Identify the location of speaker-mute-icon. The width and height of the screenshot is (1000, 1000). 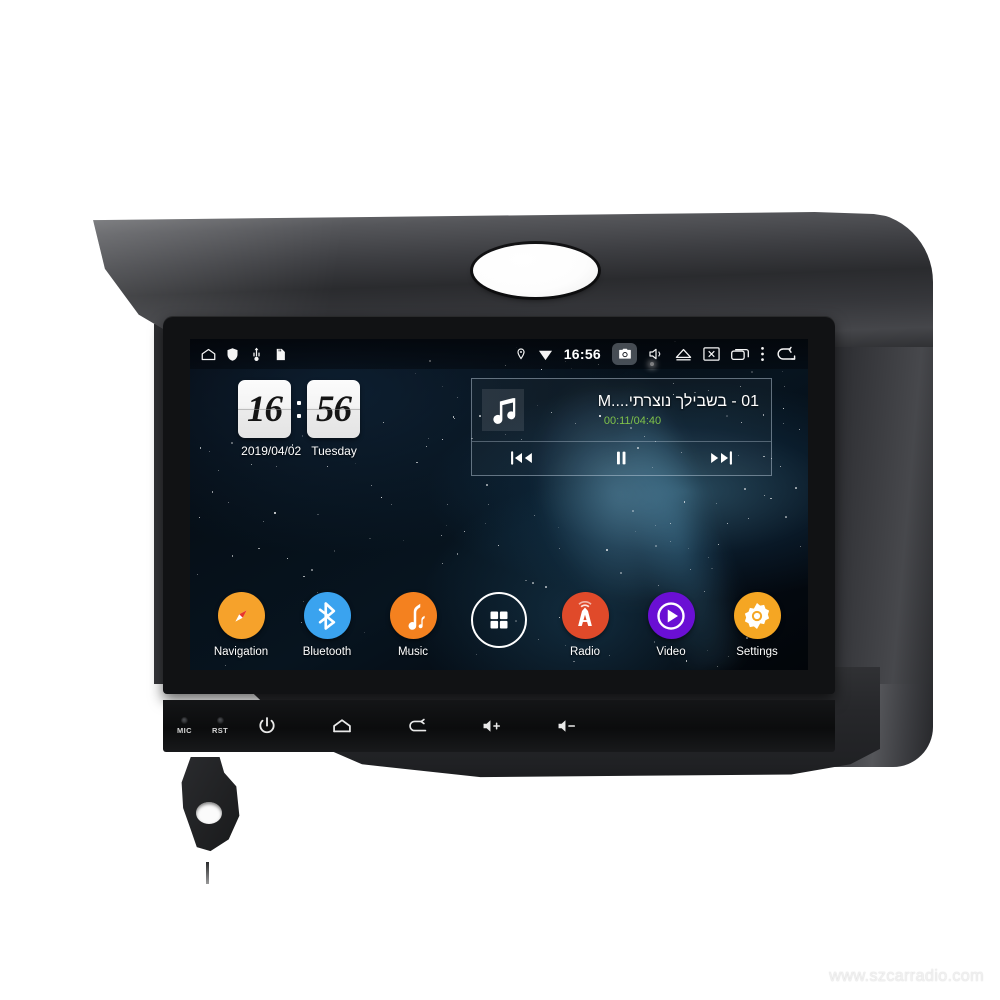
(656, 354).